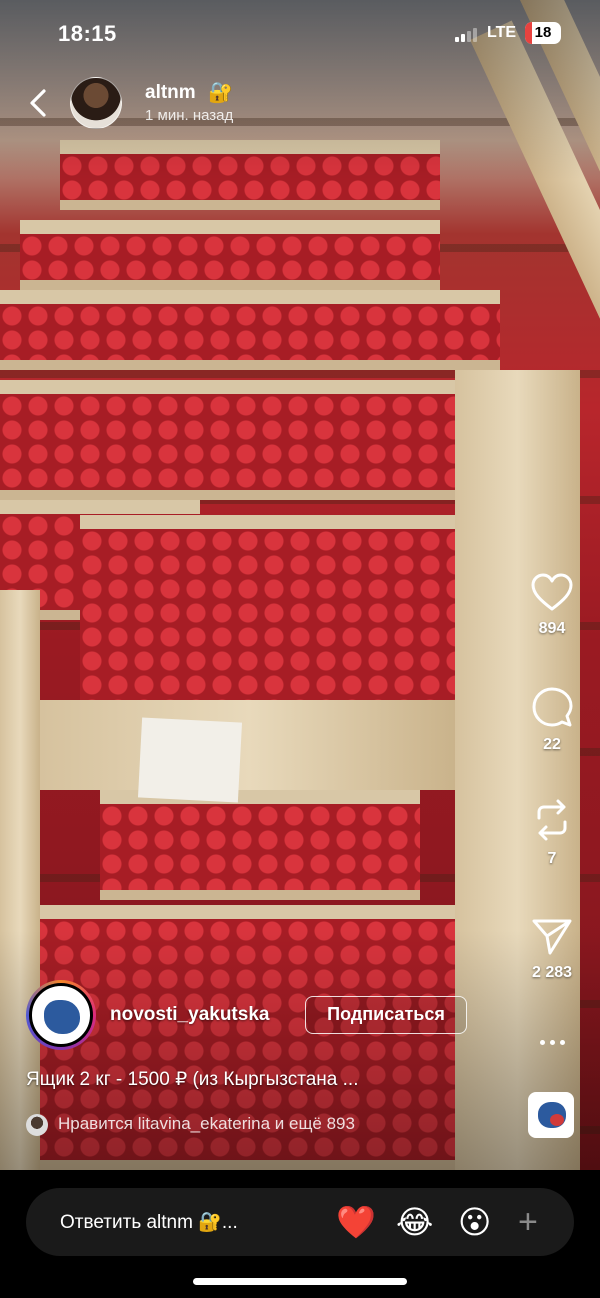 The width and height of the screenshot is (600, 1298). I want to click on comment-button: 22, so click(552, 720).